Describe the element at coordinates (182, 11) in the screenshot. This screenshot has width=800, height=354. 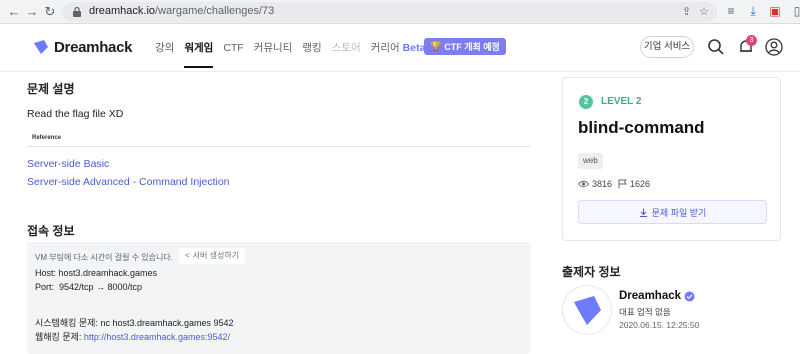
I see `url-text: dreamhack.io/wargame/challenges/73` at that location.